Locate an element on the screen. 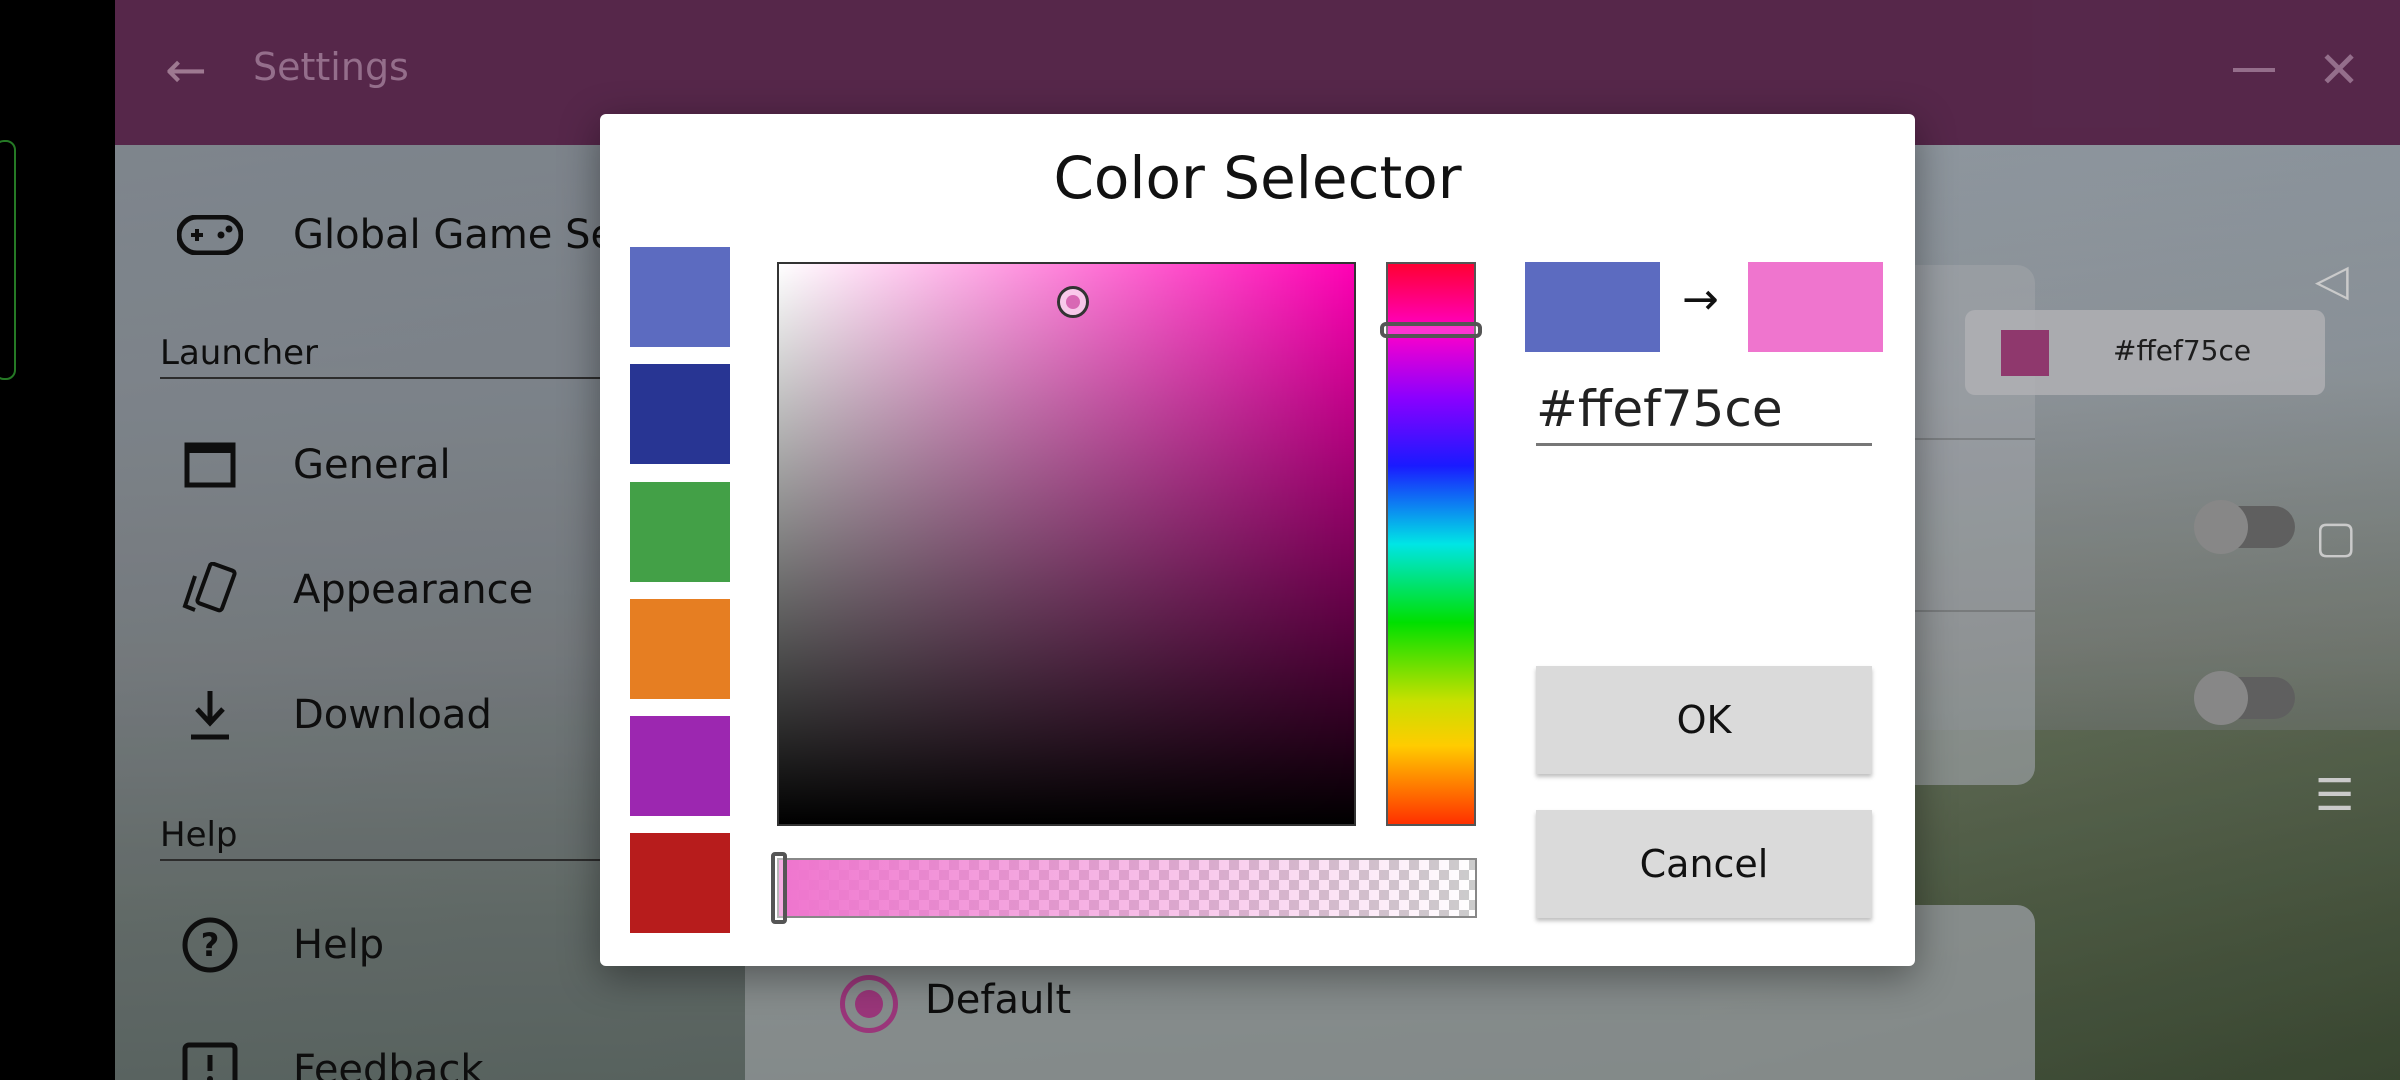 The width and height of the screenshot is (2400, 1080). hex-color-input is located at coordinates (1704, 410).